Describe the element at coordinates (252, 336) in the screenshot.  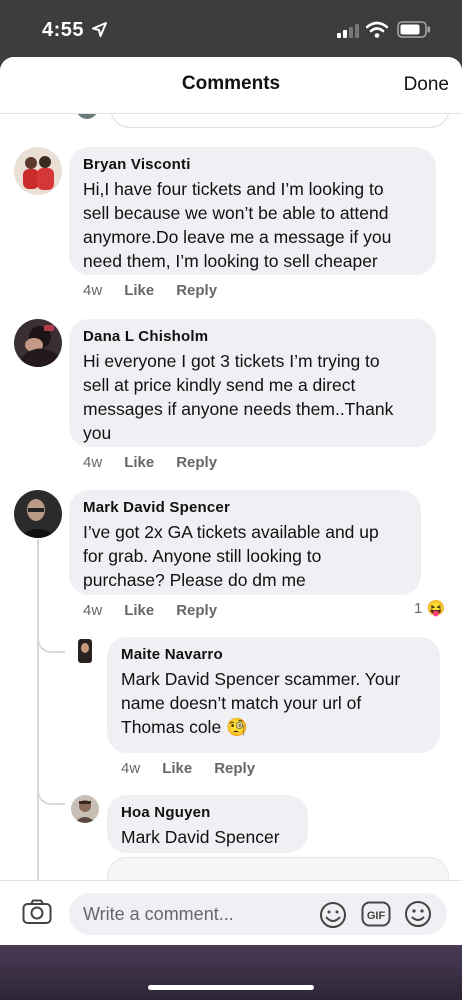
I see `comment-author: Dana L Chisholm` at that location.